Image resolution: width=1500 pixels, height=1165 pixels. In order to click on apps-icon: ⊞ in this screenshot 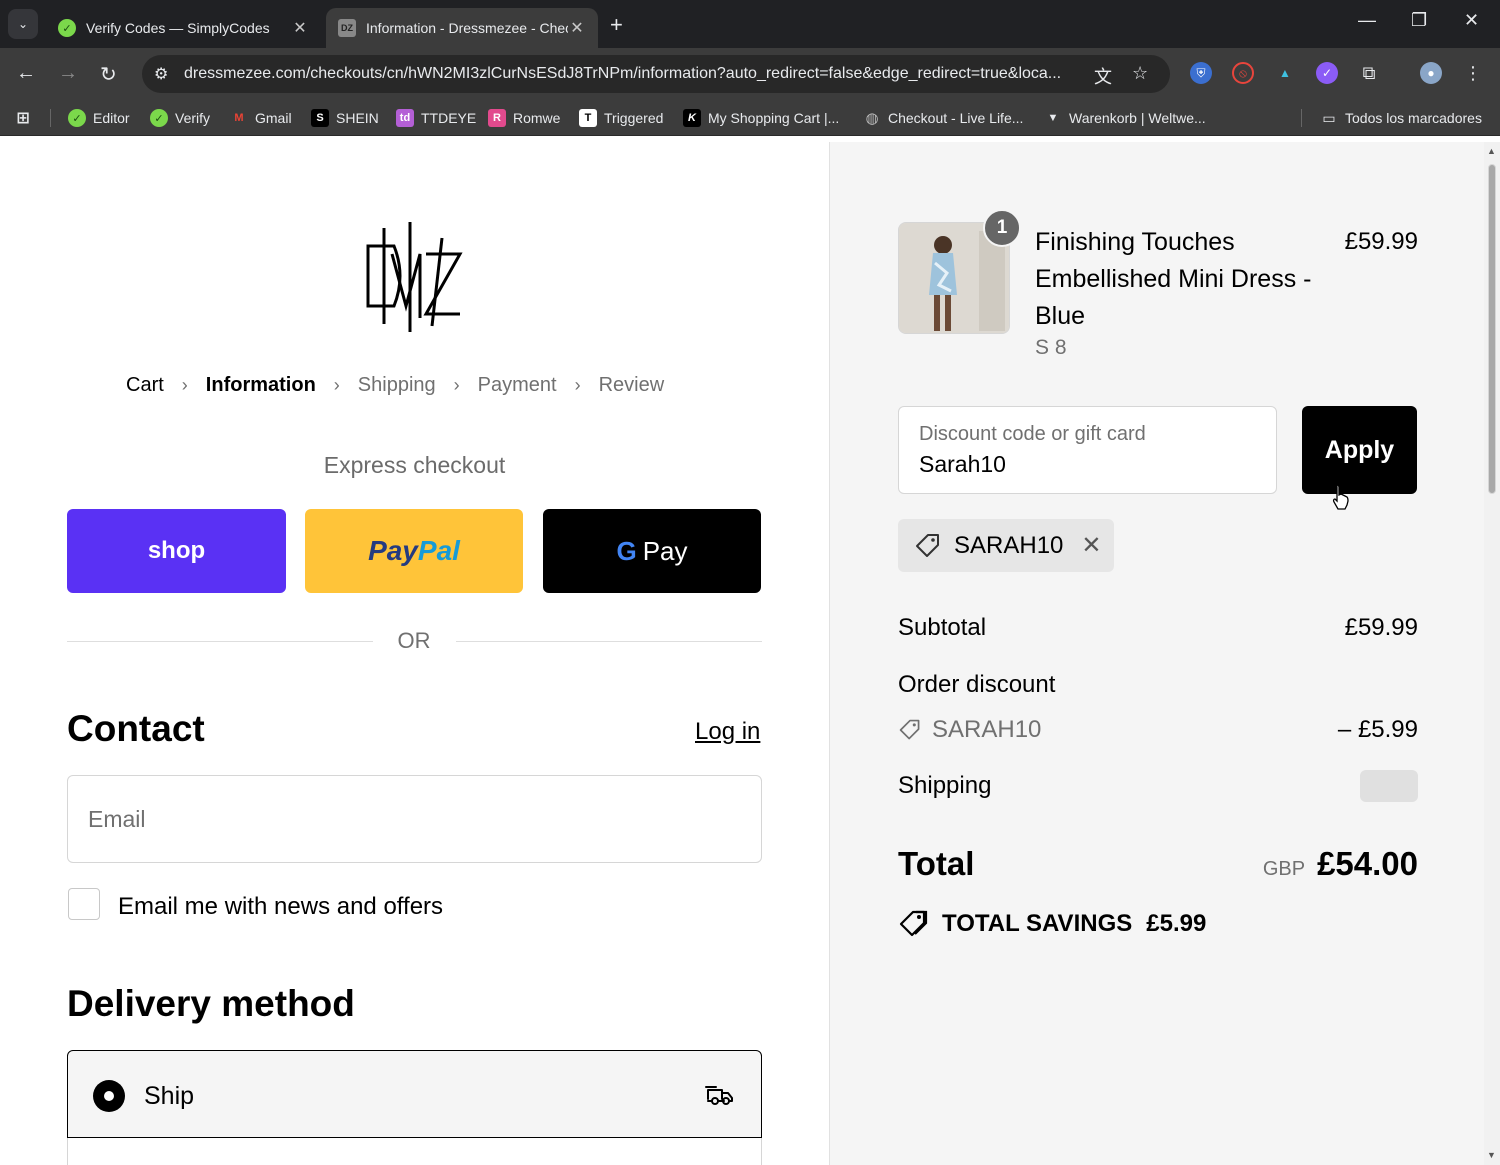, I will do `click(26, 118)`.